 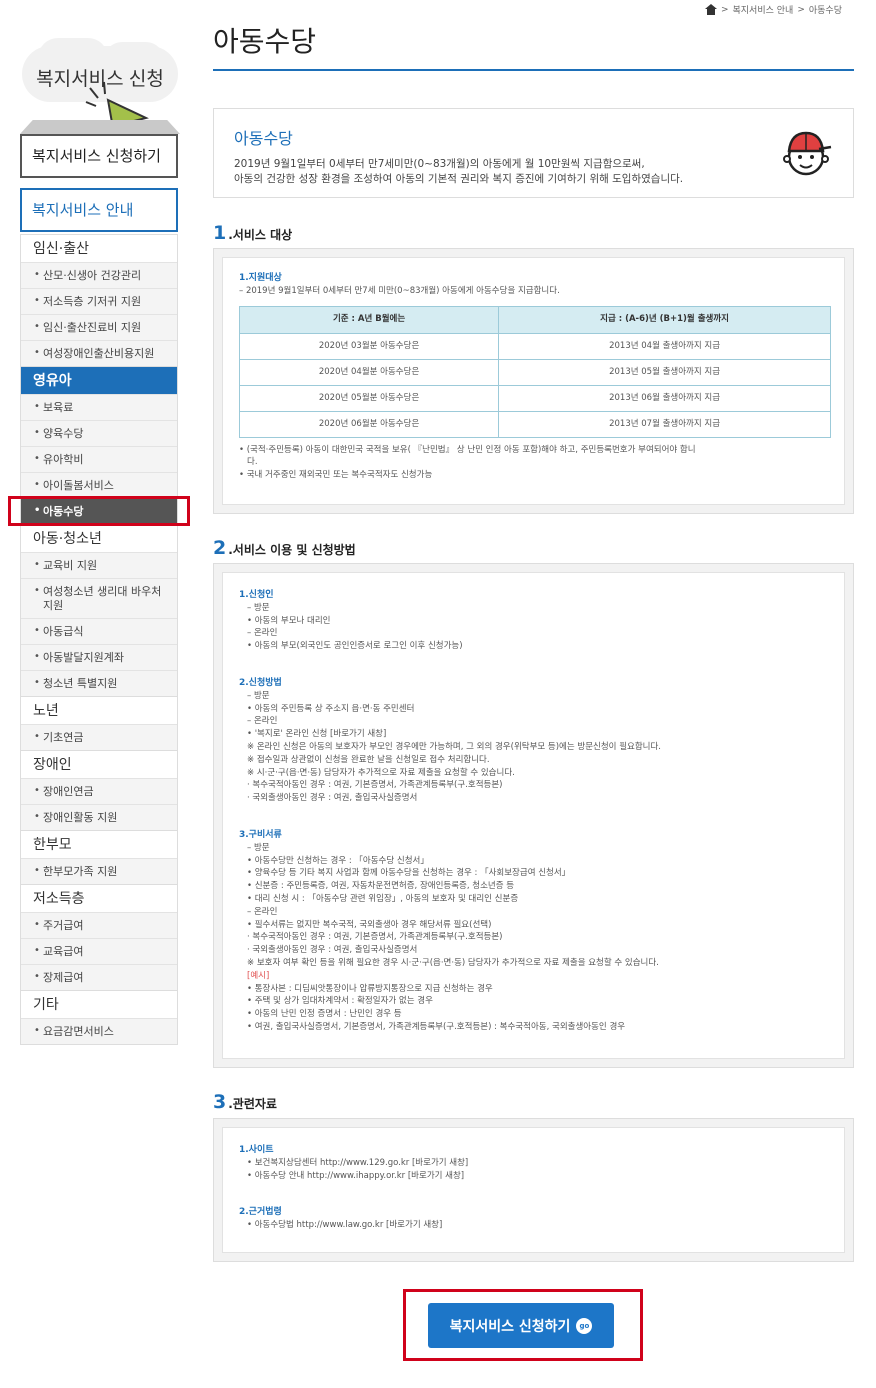 I want to click on table-cell: 2013년 05월 출생아까지 지급, so click(x=664, y=372).